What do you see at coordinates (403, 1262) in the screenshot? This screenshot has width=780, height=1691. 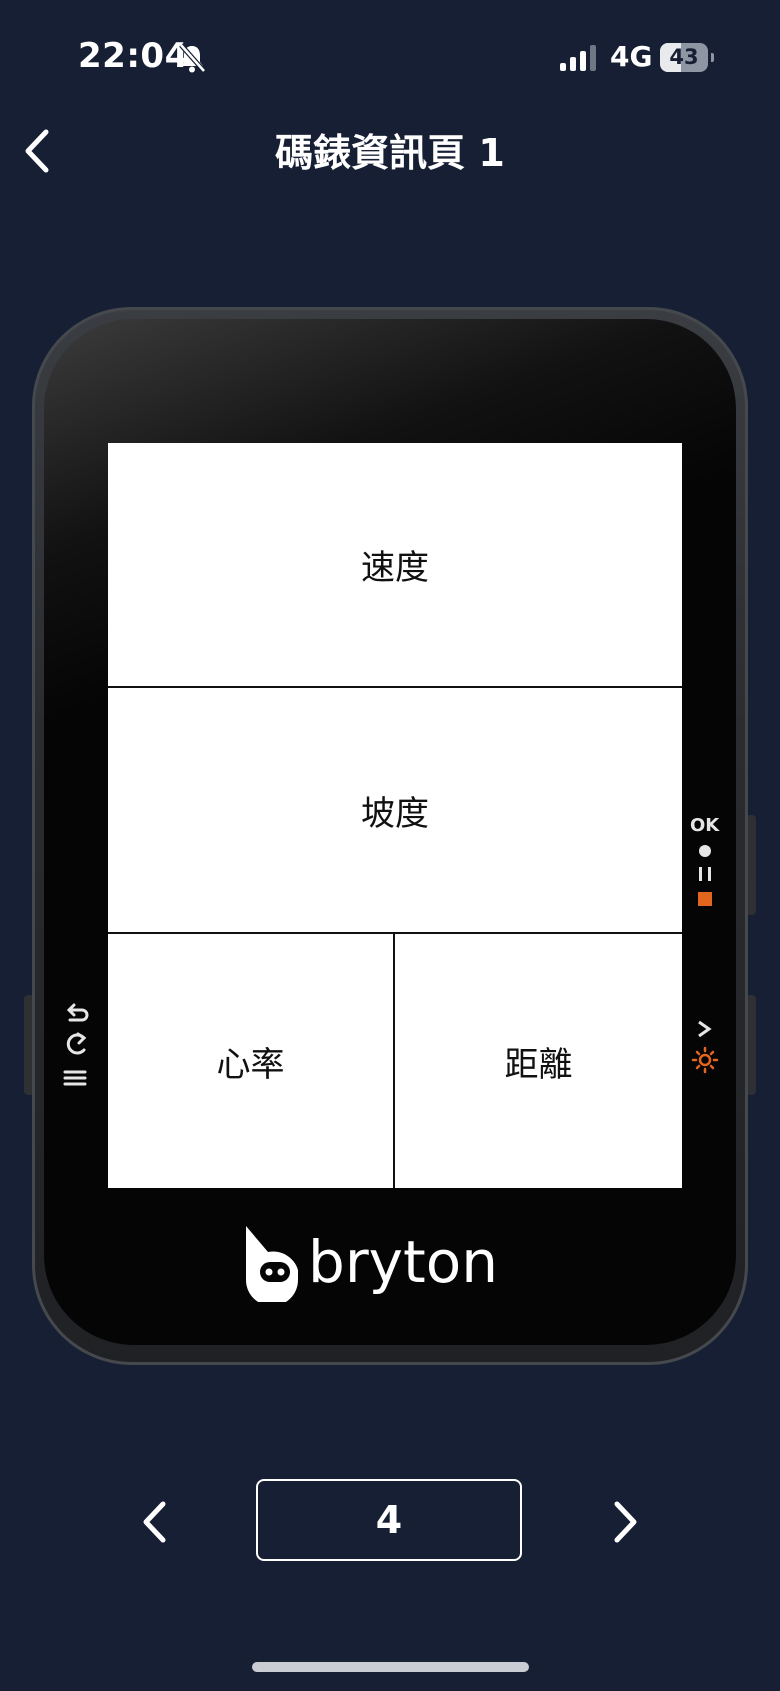 I see `brand-name: bryton` at bounding box center [403, 1262].